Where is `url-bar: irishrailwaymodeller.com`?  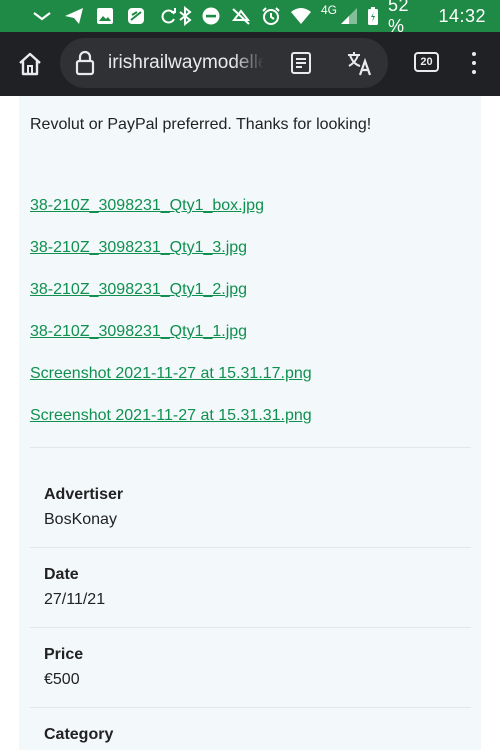
url-bar: irishrailwaymodeller.com is located at coordinates (224, 63).